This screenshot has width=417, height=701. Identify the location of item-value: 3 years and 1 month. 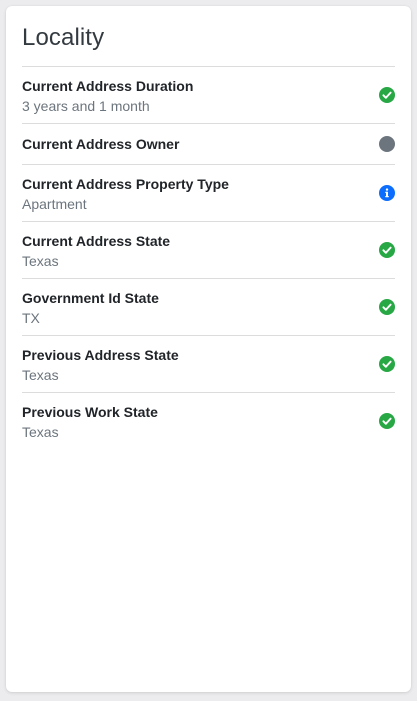
(86, 106).